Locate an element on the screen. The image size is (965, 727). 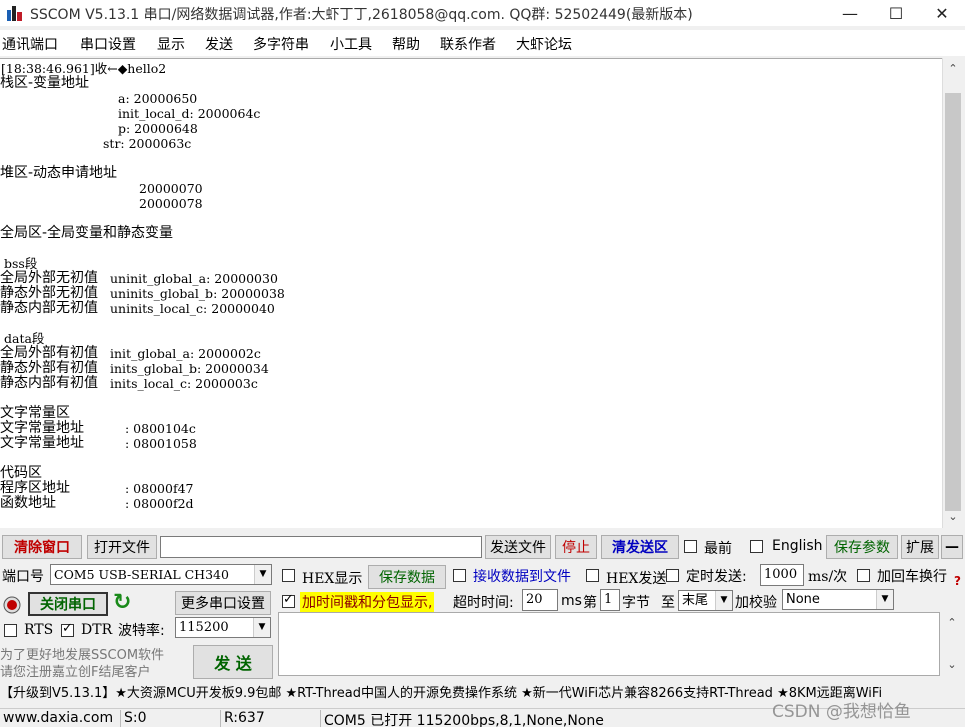
byte-suffix: 字节 is located at coordinates (636, 603).